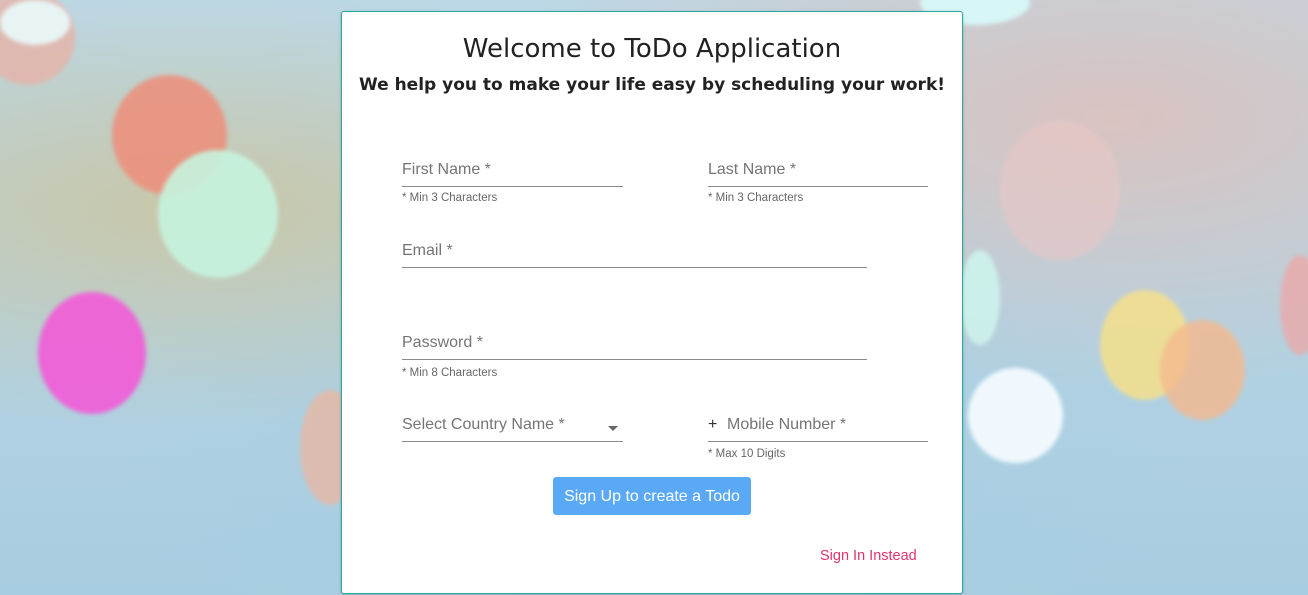 This screenshot has height=595, width=1308. I want to click on first-name-label: First Name *, so click(446, 169).